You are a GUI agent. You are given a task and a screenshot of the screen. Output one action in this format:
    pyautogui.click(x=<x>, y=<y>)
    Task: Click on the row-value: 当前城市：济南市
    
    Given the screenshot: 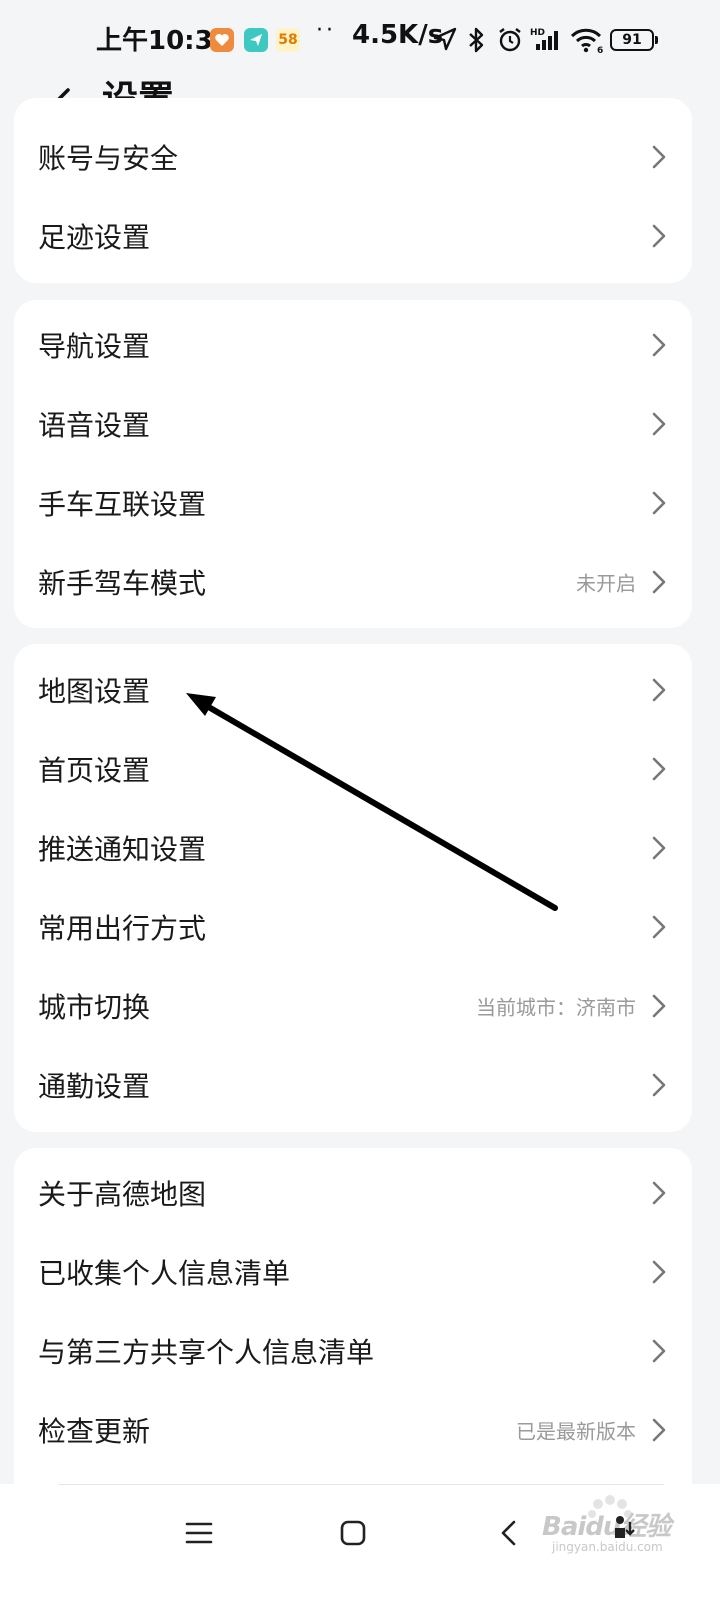 What is the action you would take?
    pyautogui.click(x=556, y=1007)
    